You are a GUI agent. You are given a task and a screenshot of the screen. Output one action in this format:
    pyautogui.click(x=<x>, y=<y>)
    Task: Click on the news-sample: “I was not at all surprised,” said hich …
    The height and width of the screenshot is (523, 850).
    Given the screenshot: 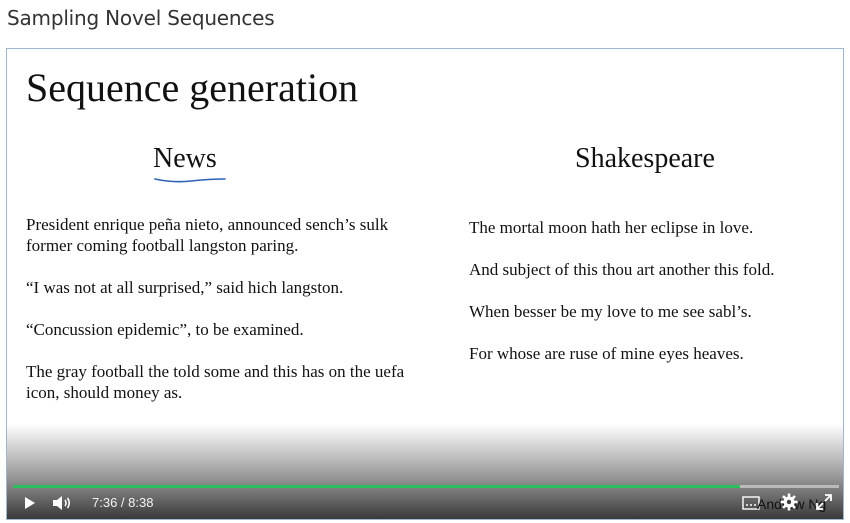 What is the action you would take?
    pyautogui.click(x=185, y=287)
    